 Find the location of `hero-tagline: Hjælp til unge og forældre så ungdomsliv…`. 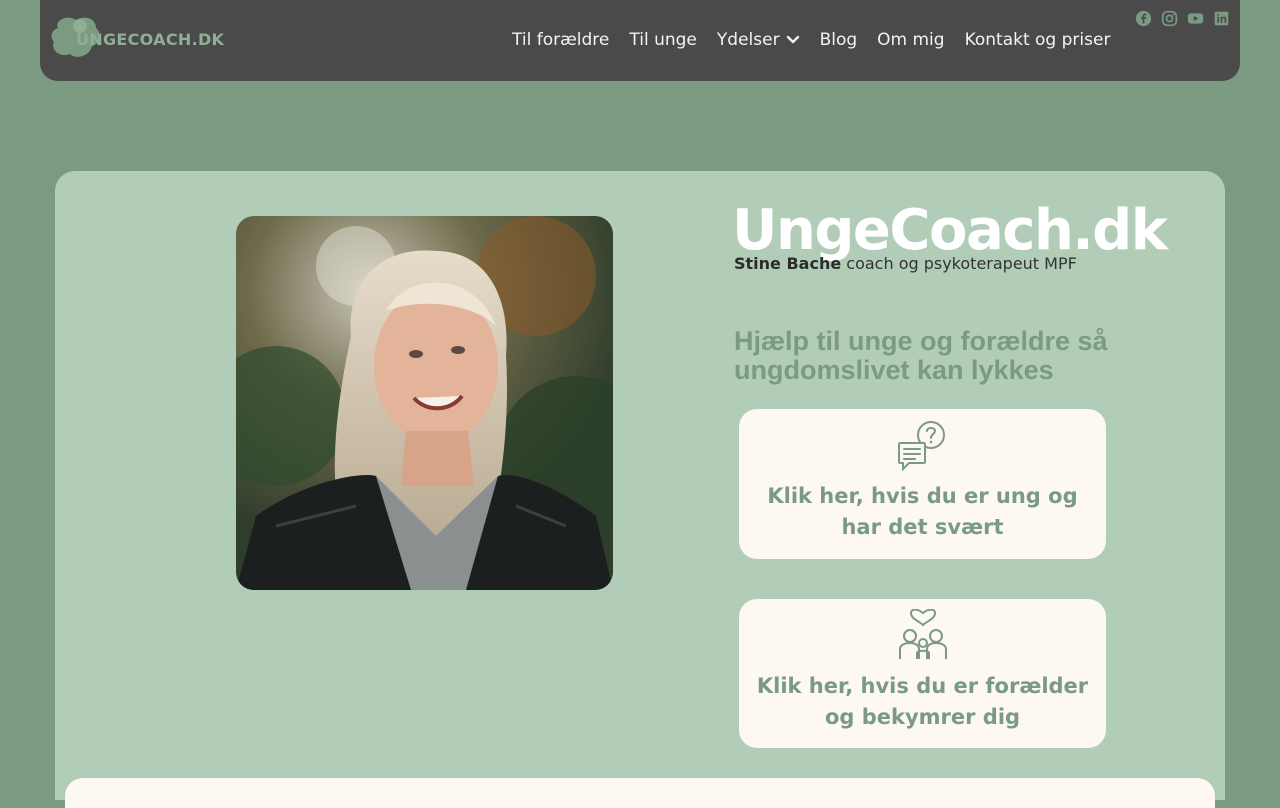

hero-tagline: Hjælp til unge og forældre så ungdomsliv… is located at coordinates (921, 355).